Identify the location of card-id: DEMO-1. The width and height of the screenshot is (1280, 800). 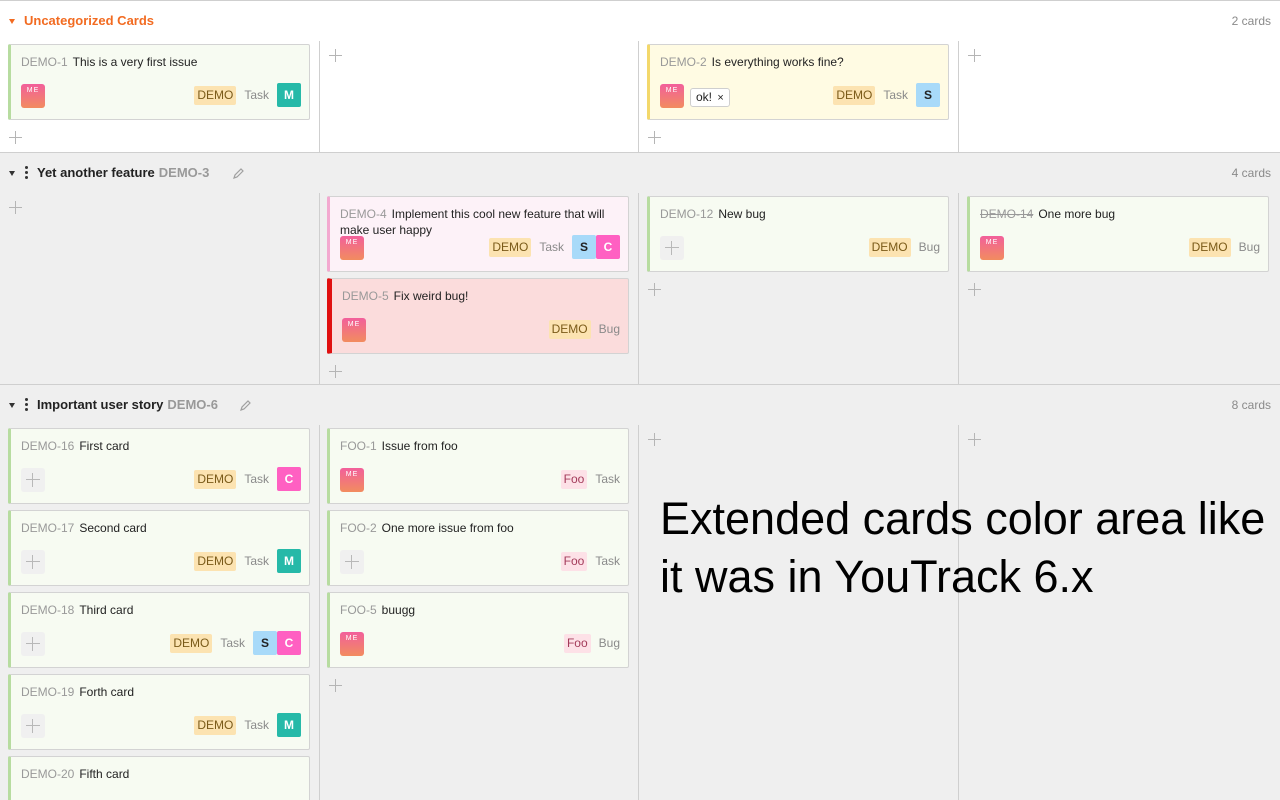
(44, 62).